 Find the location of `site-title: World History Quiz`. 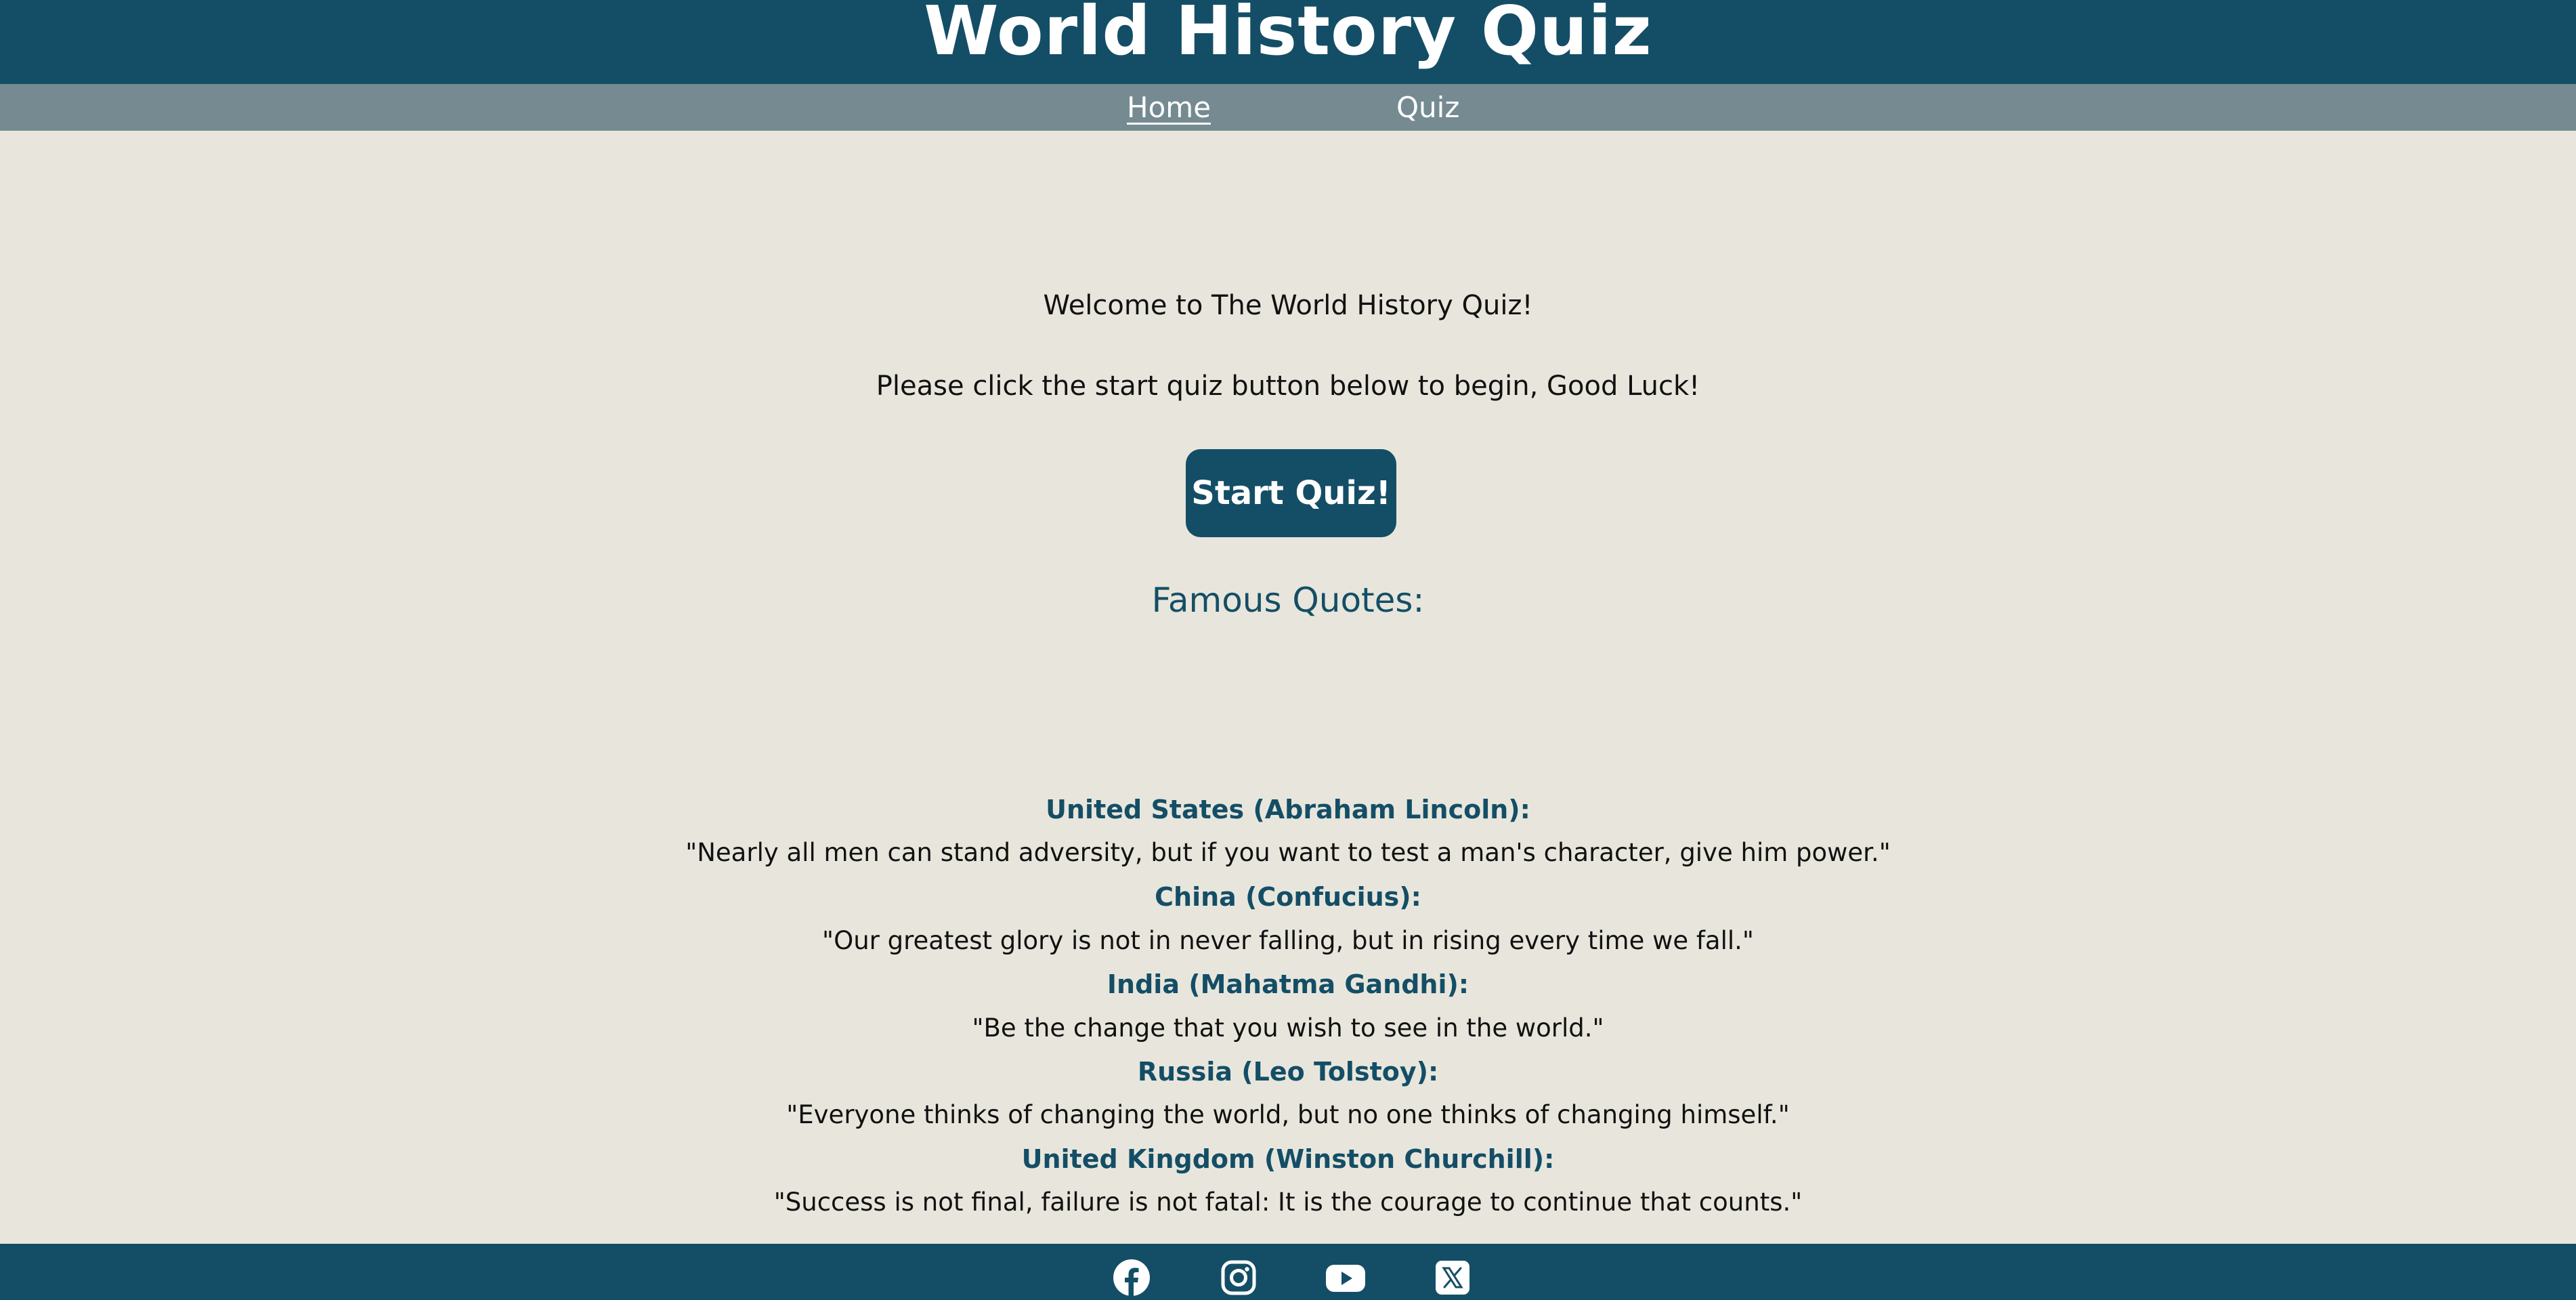

site-title: World History Quiz is located at coordinates (1288, 35).